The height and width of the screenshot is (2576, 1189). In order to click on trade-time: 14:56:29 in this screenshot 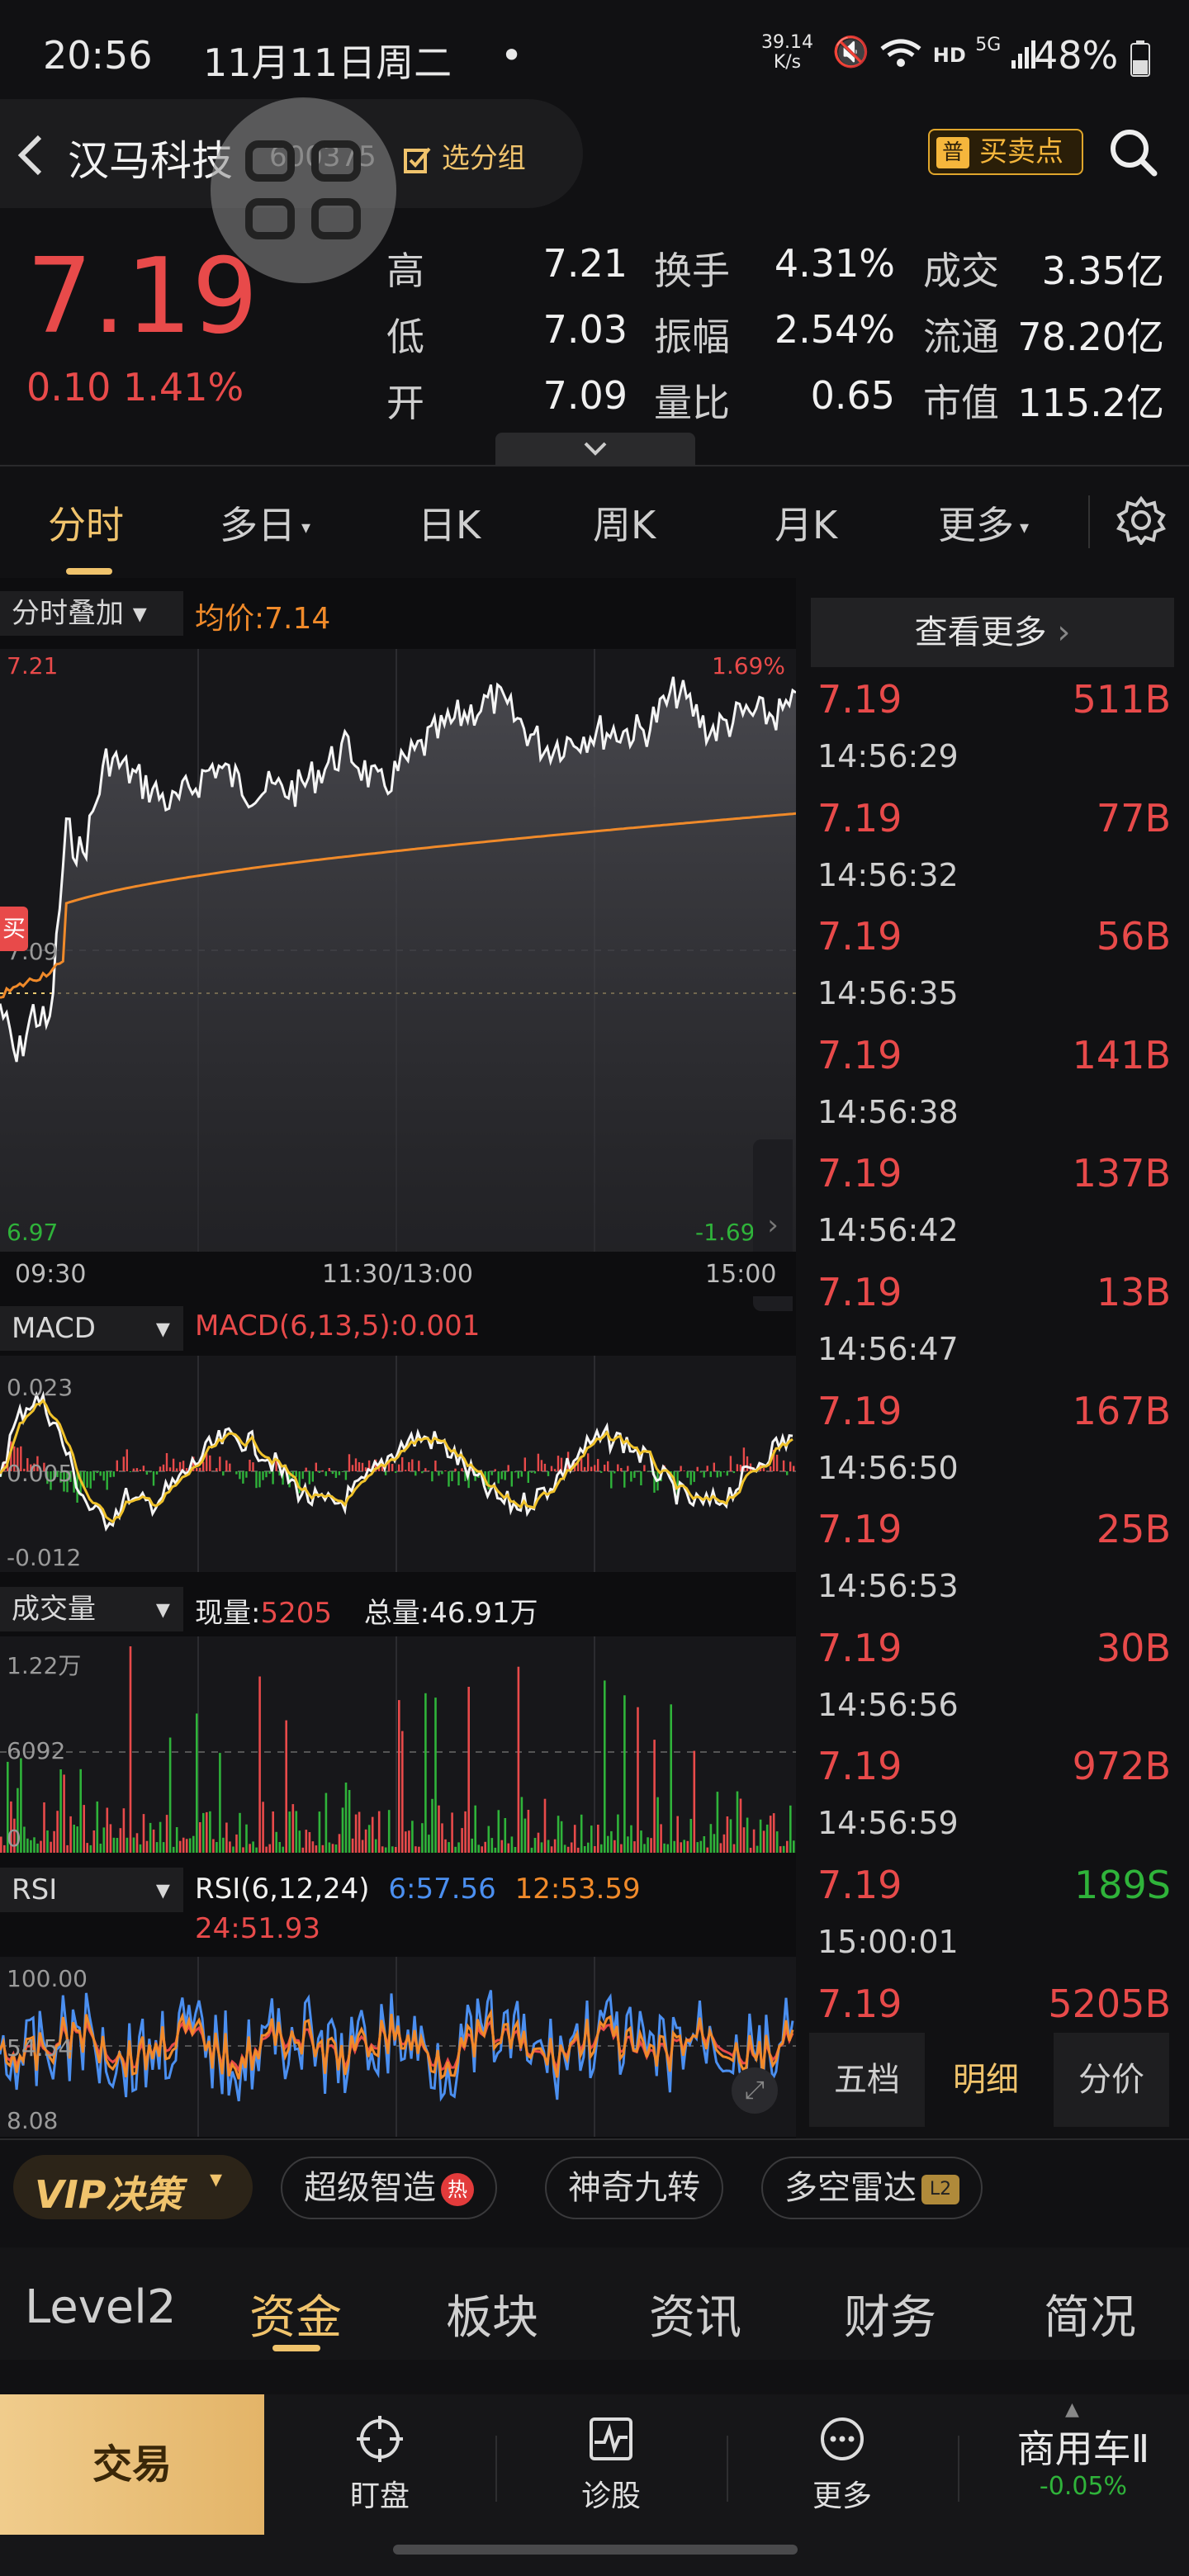, I will do `click(888, 756)`.